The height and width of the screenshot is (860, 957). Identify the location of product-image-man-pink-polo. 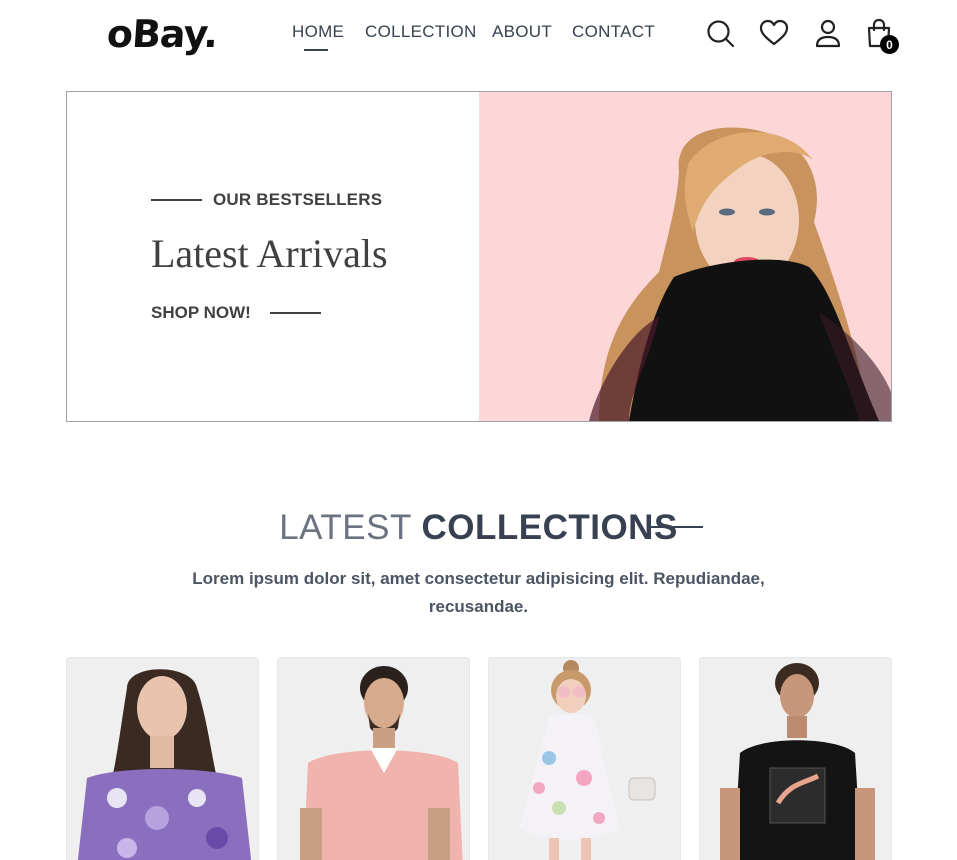
(373, 759).